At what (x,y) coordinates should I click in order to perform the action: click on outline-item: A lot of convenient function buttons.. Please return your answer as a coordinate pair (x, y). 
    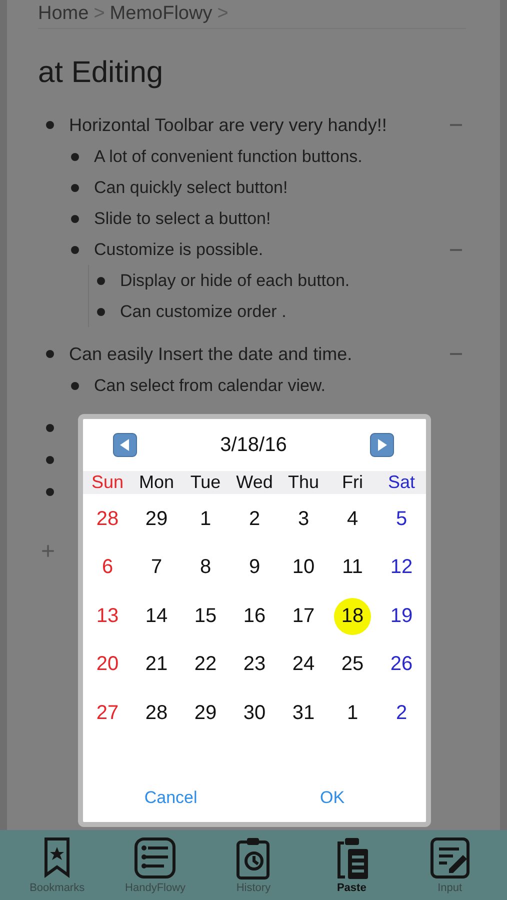
    Looking at the image, I should click on (228, 156).